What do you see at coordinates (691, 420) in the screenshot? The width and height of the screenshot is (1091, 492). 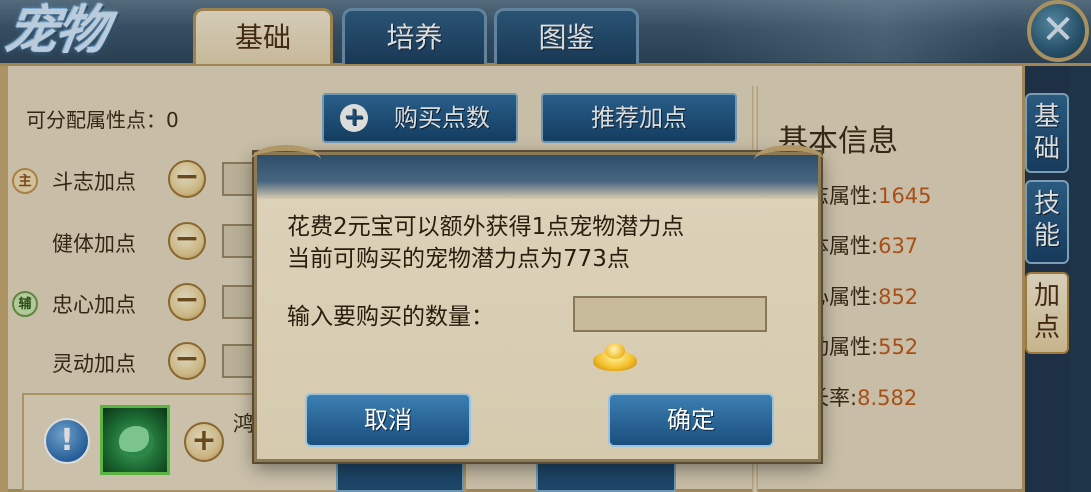 I see `confirm-button: 确定` at bounding box center [691, 420].